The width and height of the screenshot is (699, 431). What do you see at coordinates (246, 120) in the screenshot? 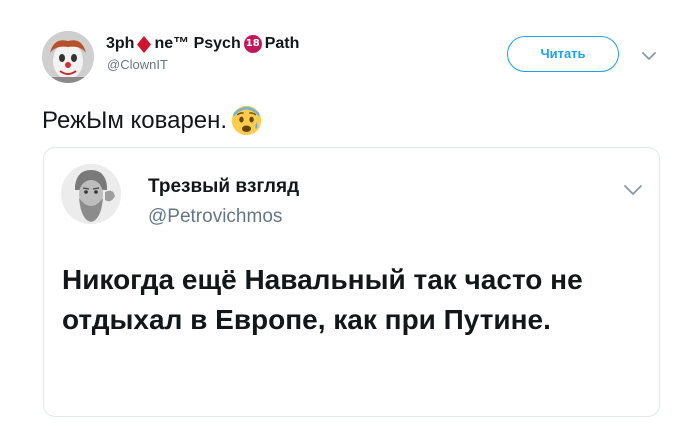
I see `anxious-face-icon` at bounding box center [246, 120].